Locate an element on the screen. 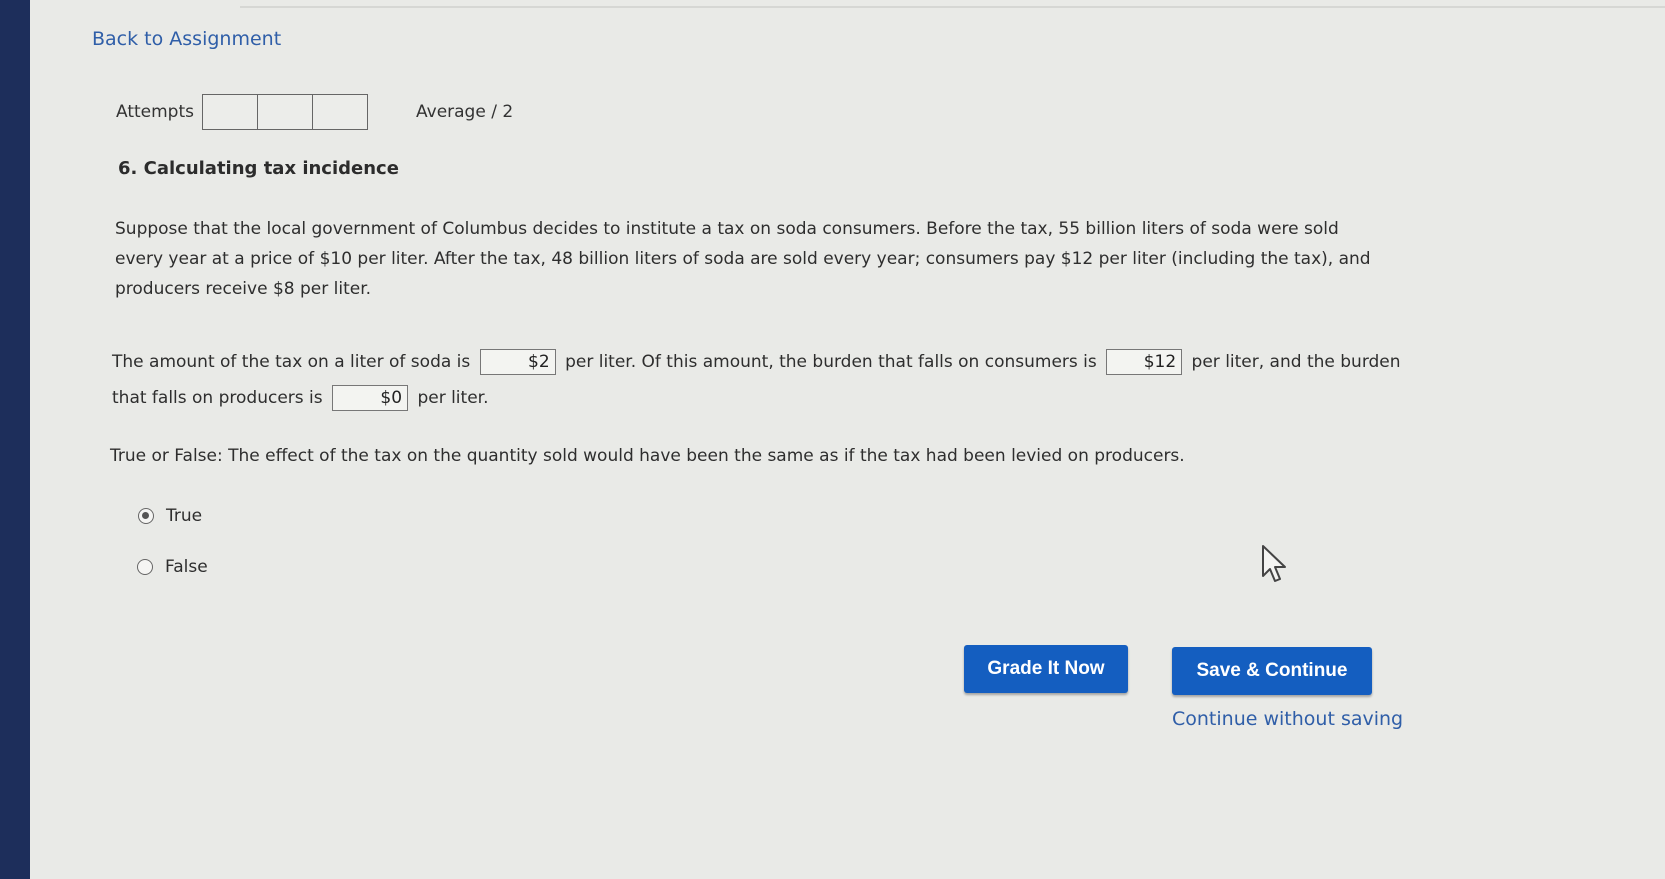  option-false: False is located at coordinates (172, 567).